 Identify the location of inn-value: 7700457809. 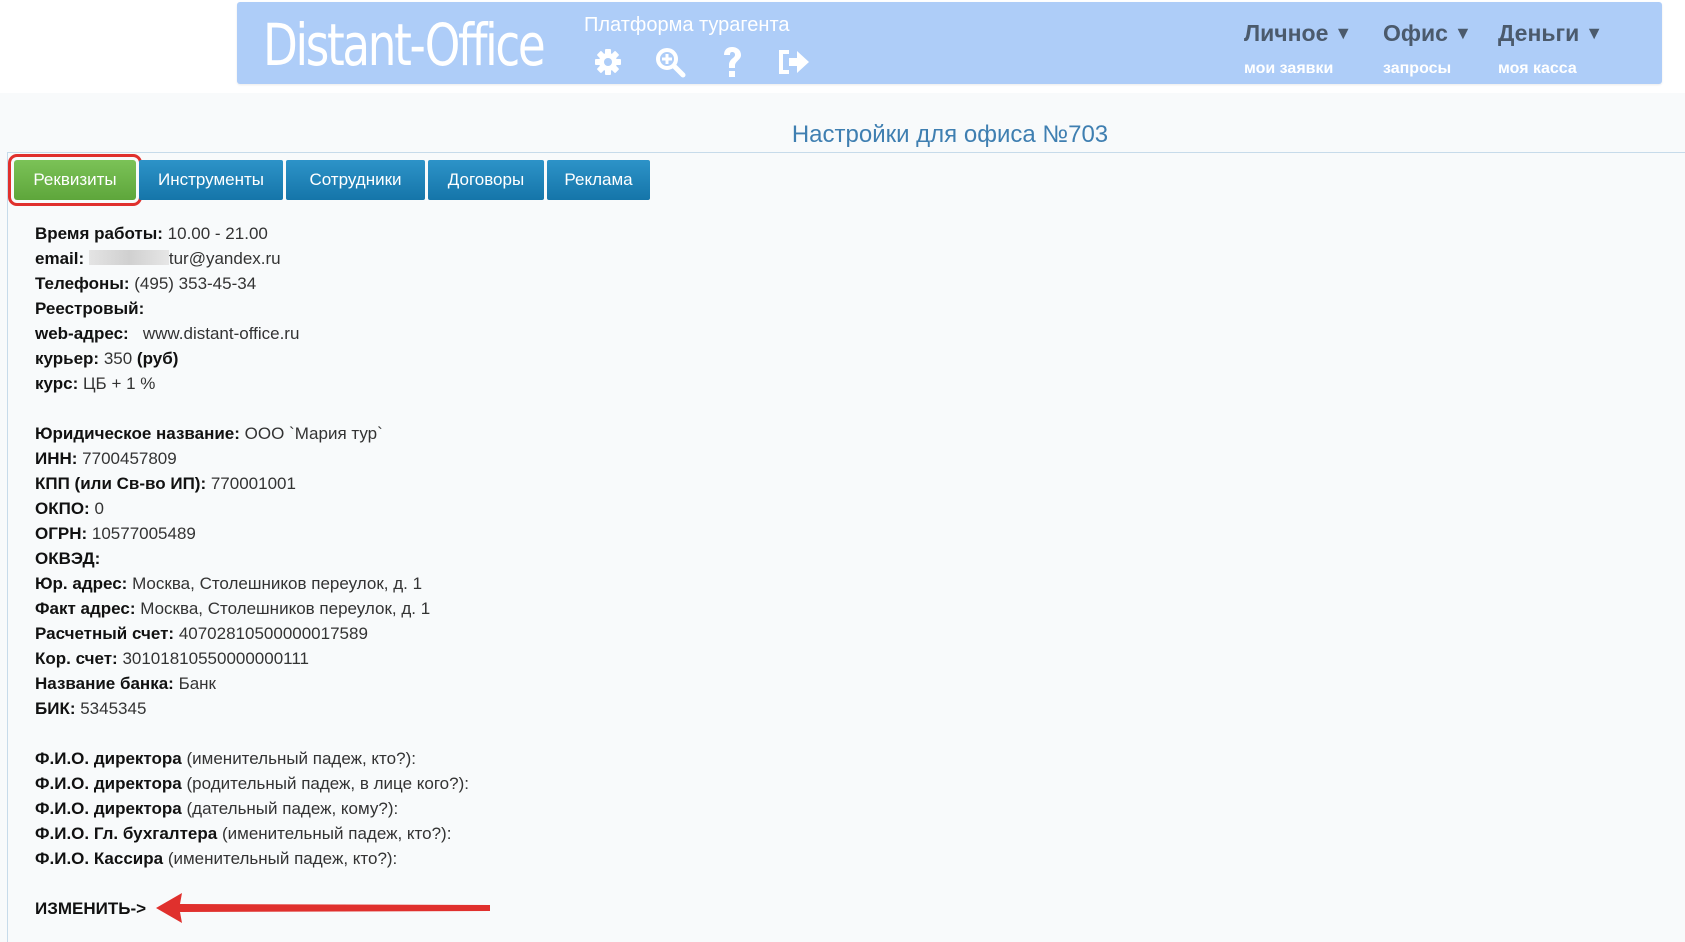
(129, 458).